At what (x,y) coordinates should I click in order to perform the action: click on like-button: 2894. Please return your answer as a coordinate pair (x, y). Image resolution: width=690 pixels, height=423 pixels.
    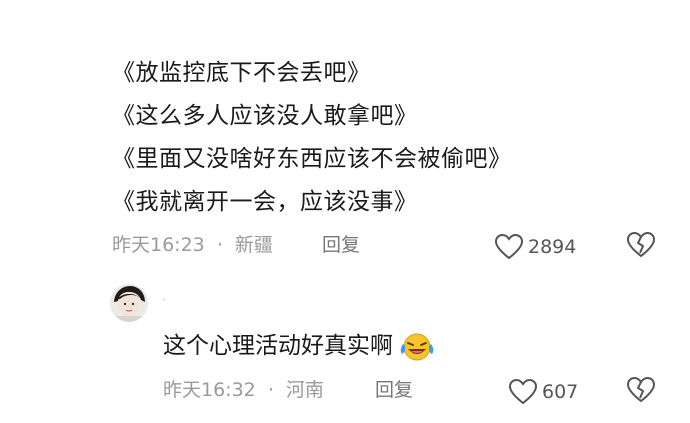
    Looking at the image, I should click on (535, 247).